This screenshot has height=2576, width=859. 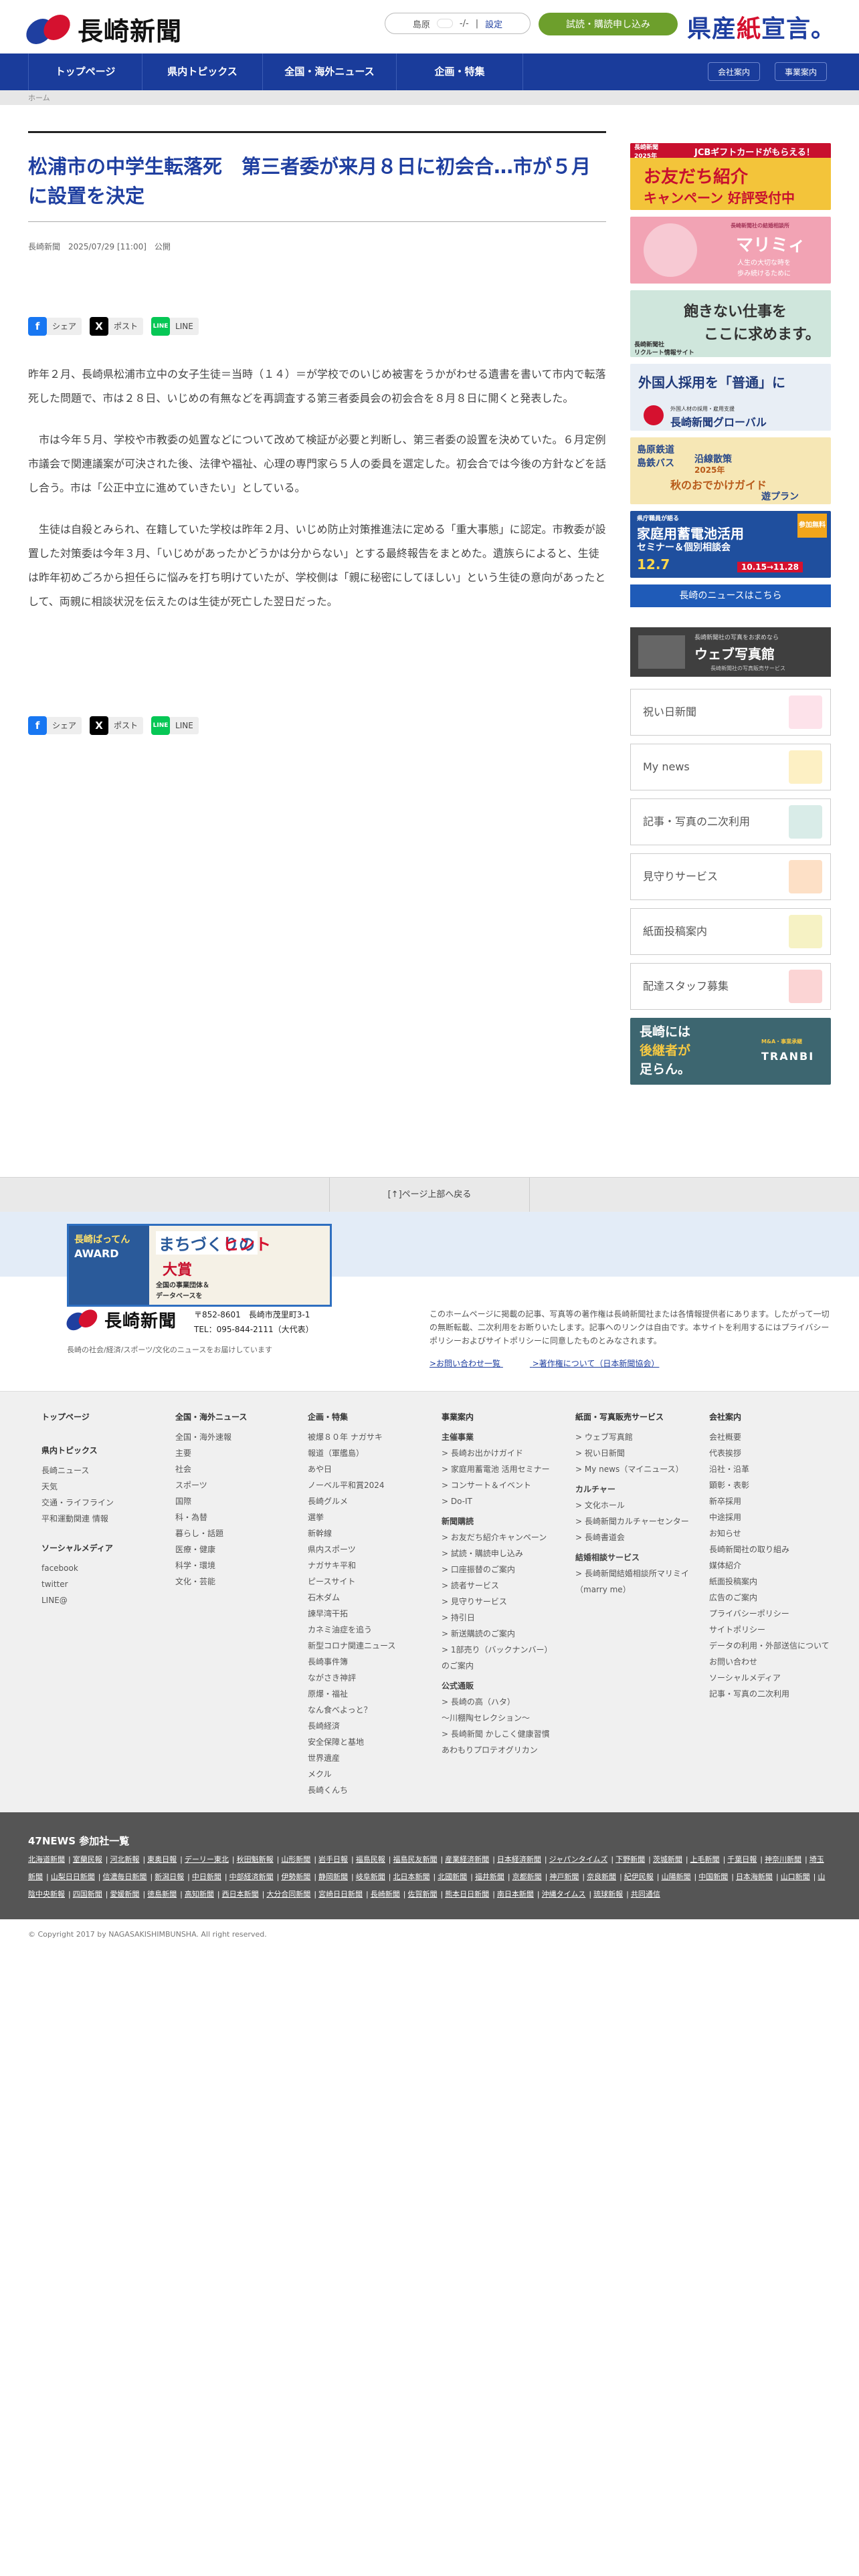 What do you see at coordinates (769, 1453) in the screenshot?
I see `sitemap-link: 代表挨拶` at bounding box center [769, 1453].